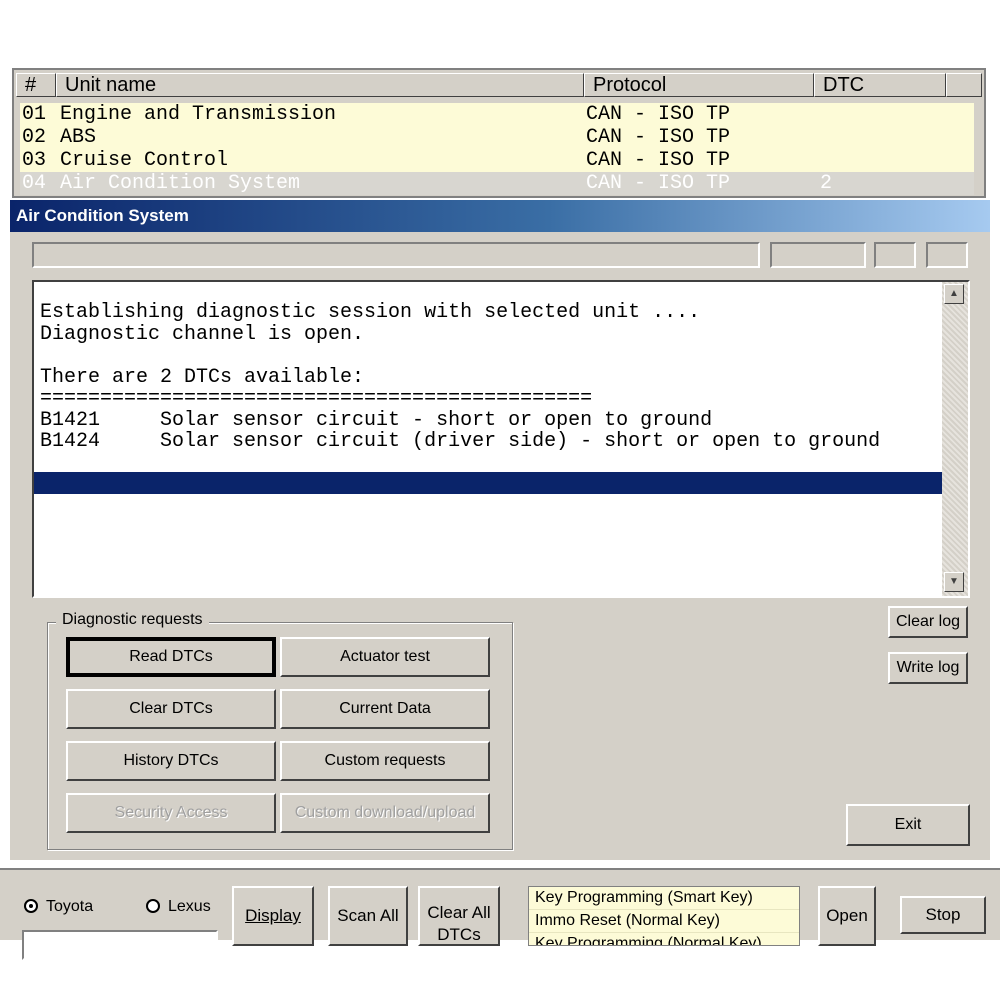 This screenshot has height=1000, width=1000. What do you see at coordinates (385, 709) in the screenshot?
I see `current-data-button: Current Data` at bounding box center [385, 709].